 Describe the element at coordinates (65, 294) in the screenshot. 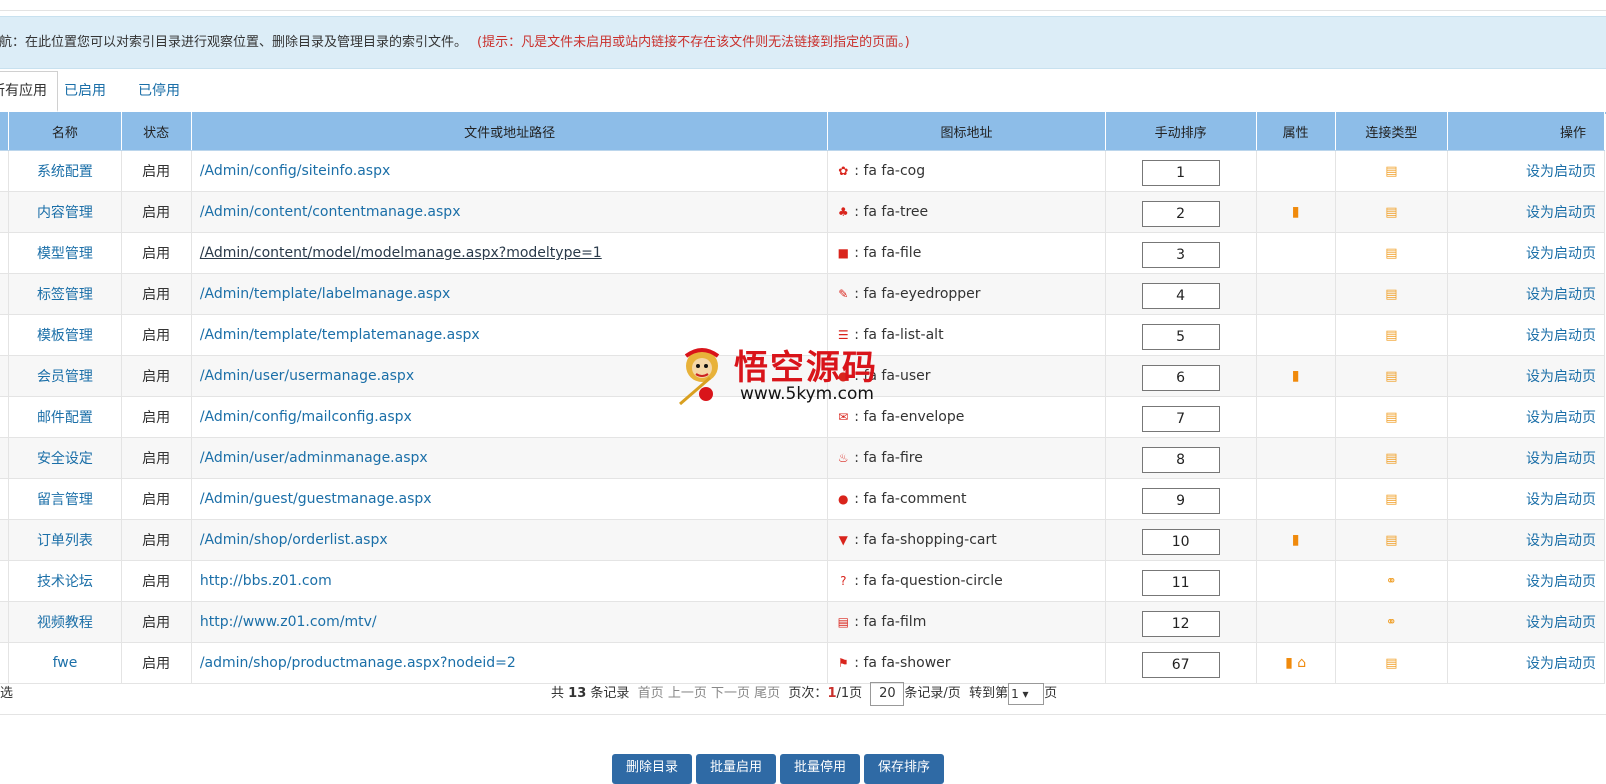

I see `row-name: 标签管理` at that location.